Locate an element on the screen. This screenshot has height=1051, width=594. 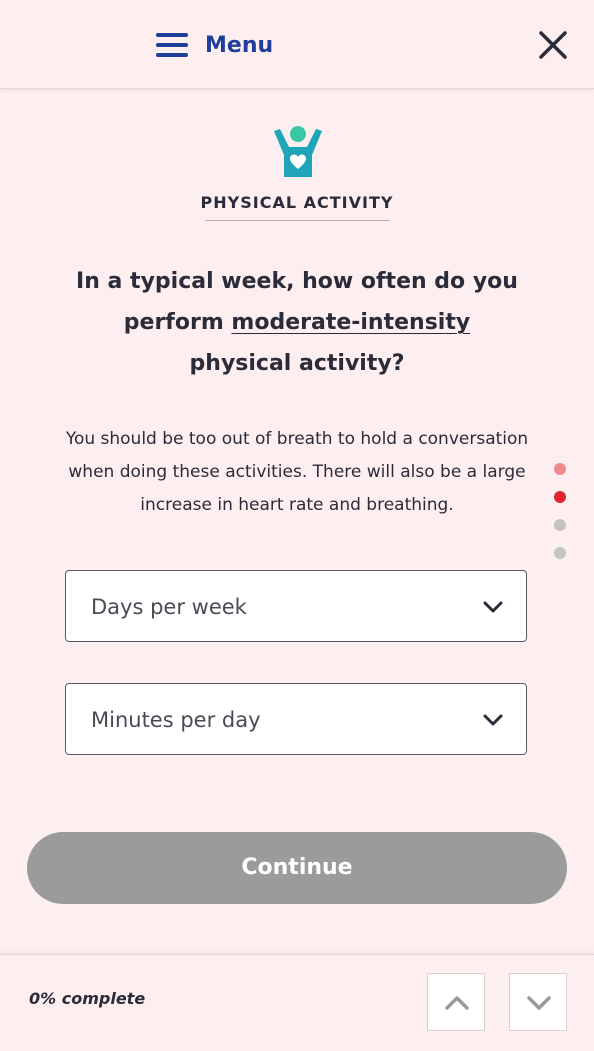
next-question-button is located at coordinates (538, 1002).